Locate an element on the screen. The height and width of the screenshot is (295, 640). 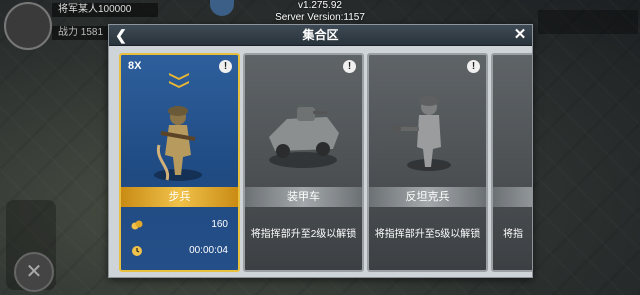
anti-tank-unit-image is located at coordinates (426, 130).